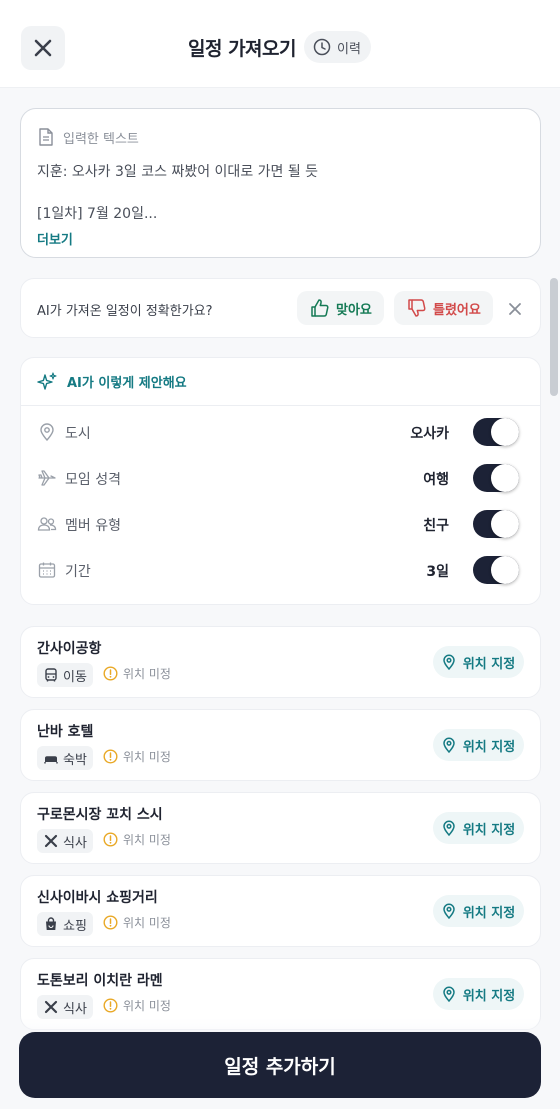 The image size is (560, 1109). What do you see at coordinates (280, 524) in the screenshot?
I see `suggestion-row-member-type: 멤버 유형 친구` at bounding box center [280, 524].